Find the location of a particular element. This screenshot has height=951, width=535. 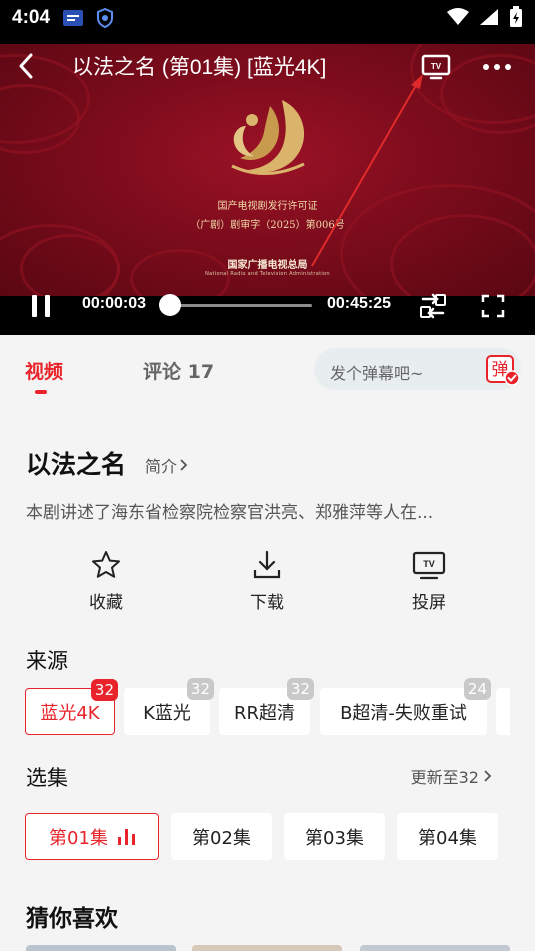

episode-chip: 第01集 is located at coordinates (92, 836).